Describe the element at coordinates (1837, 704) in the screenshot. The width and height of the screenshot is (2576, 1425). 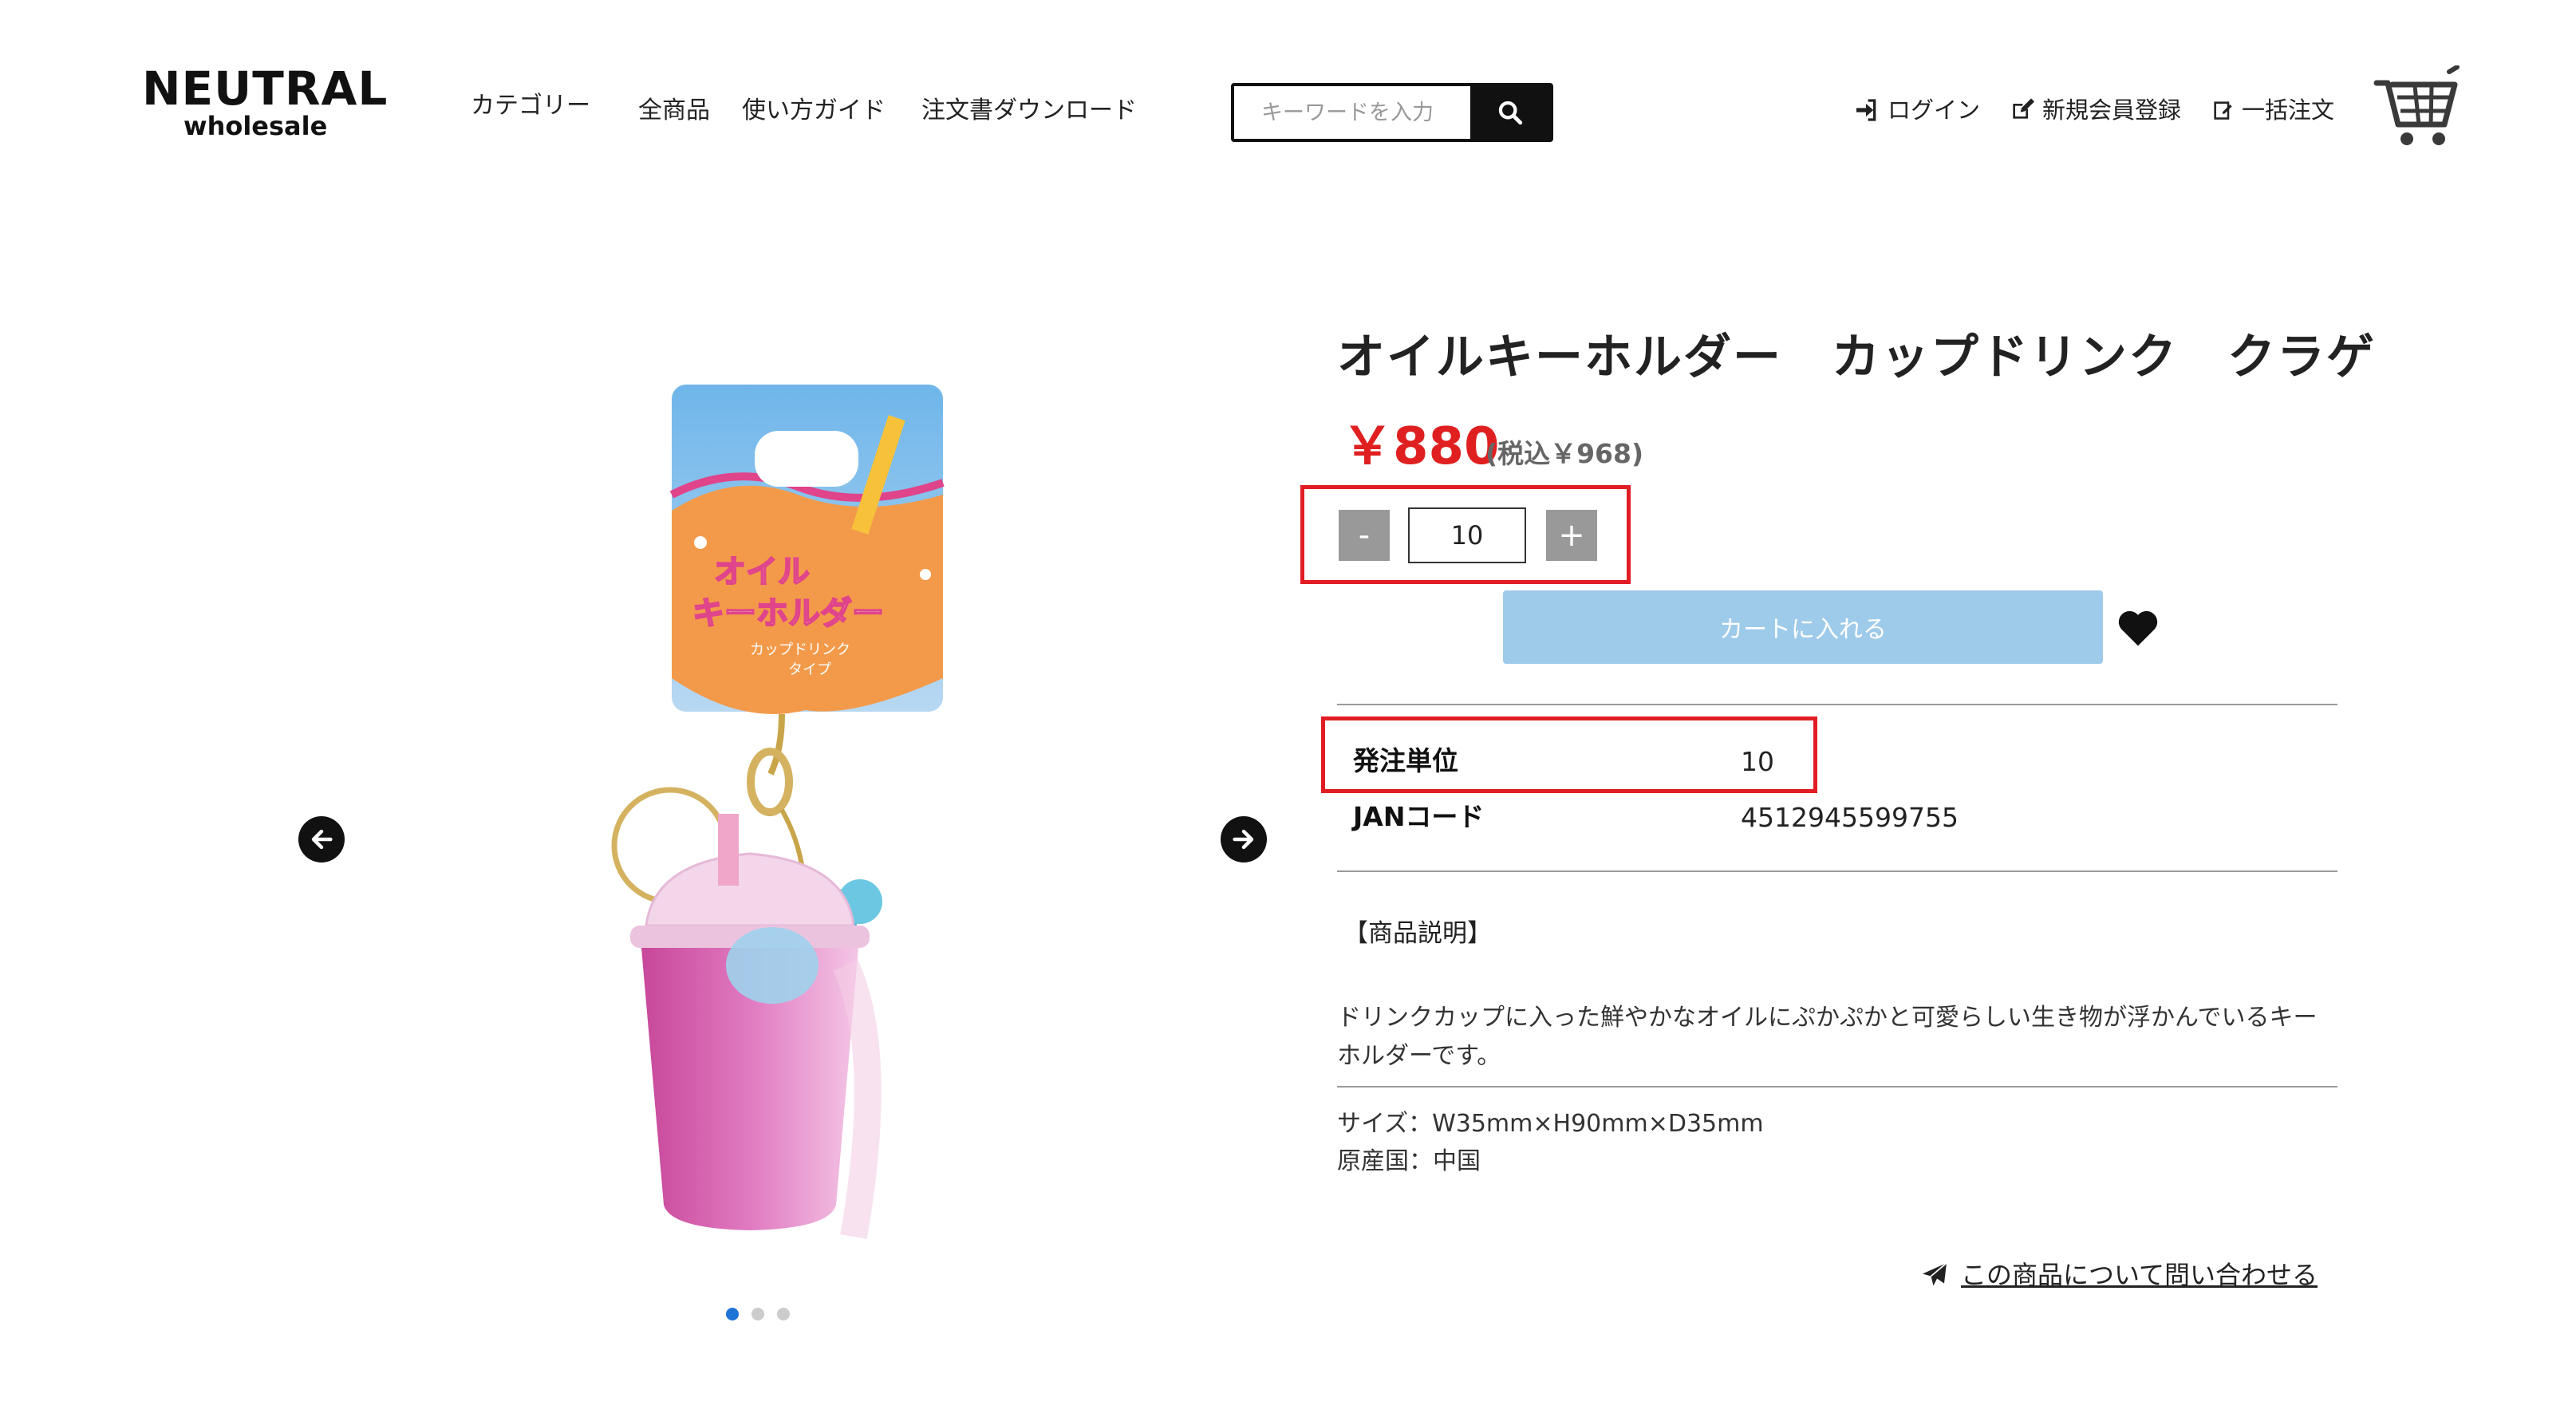
I see `spec-top-divider` at that location.